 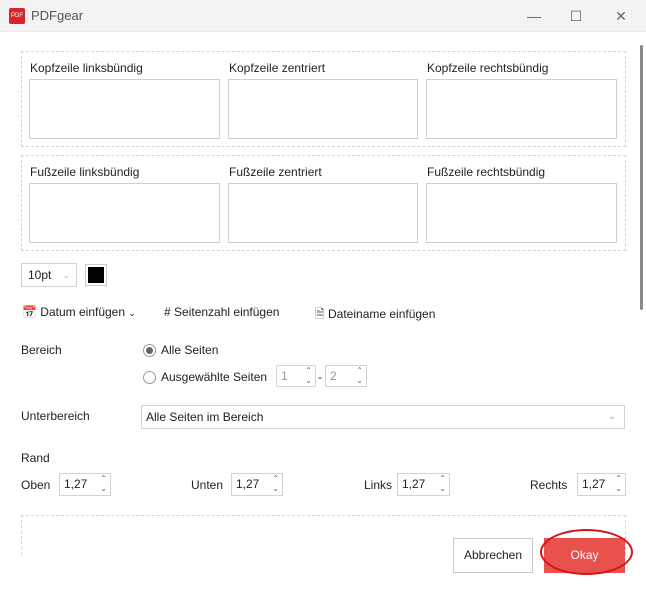 I want to click on selected-pages-label: Ausgewählte Seiten, so click(x=214, y=377).